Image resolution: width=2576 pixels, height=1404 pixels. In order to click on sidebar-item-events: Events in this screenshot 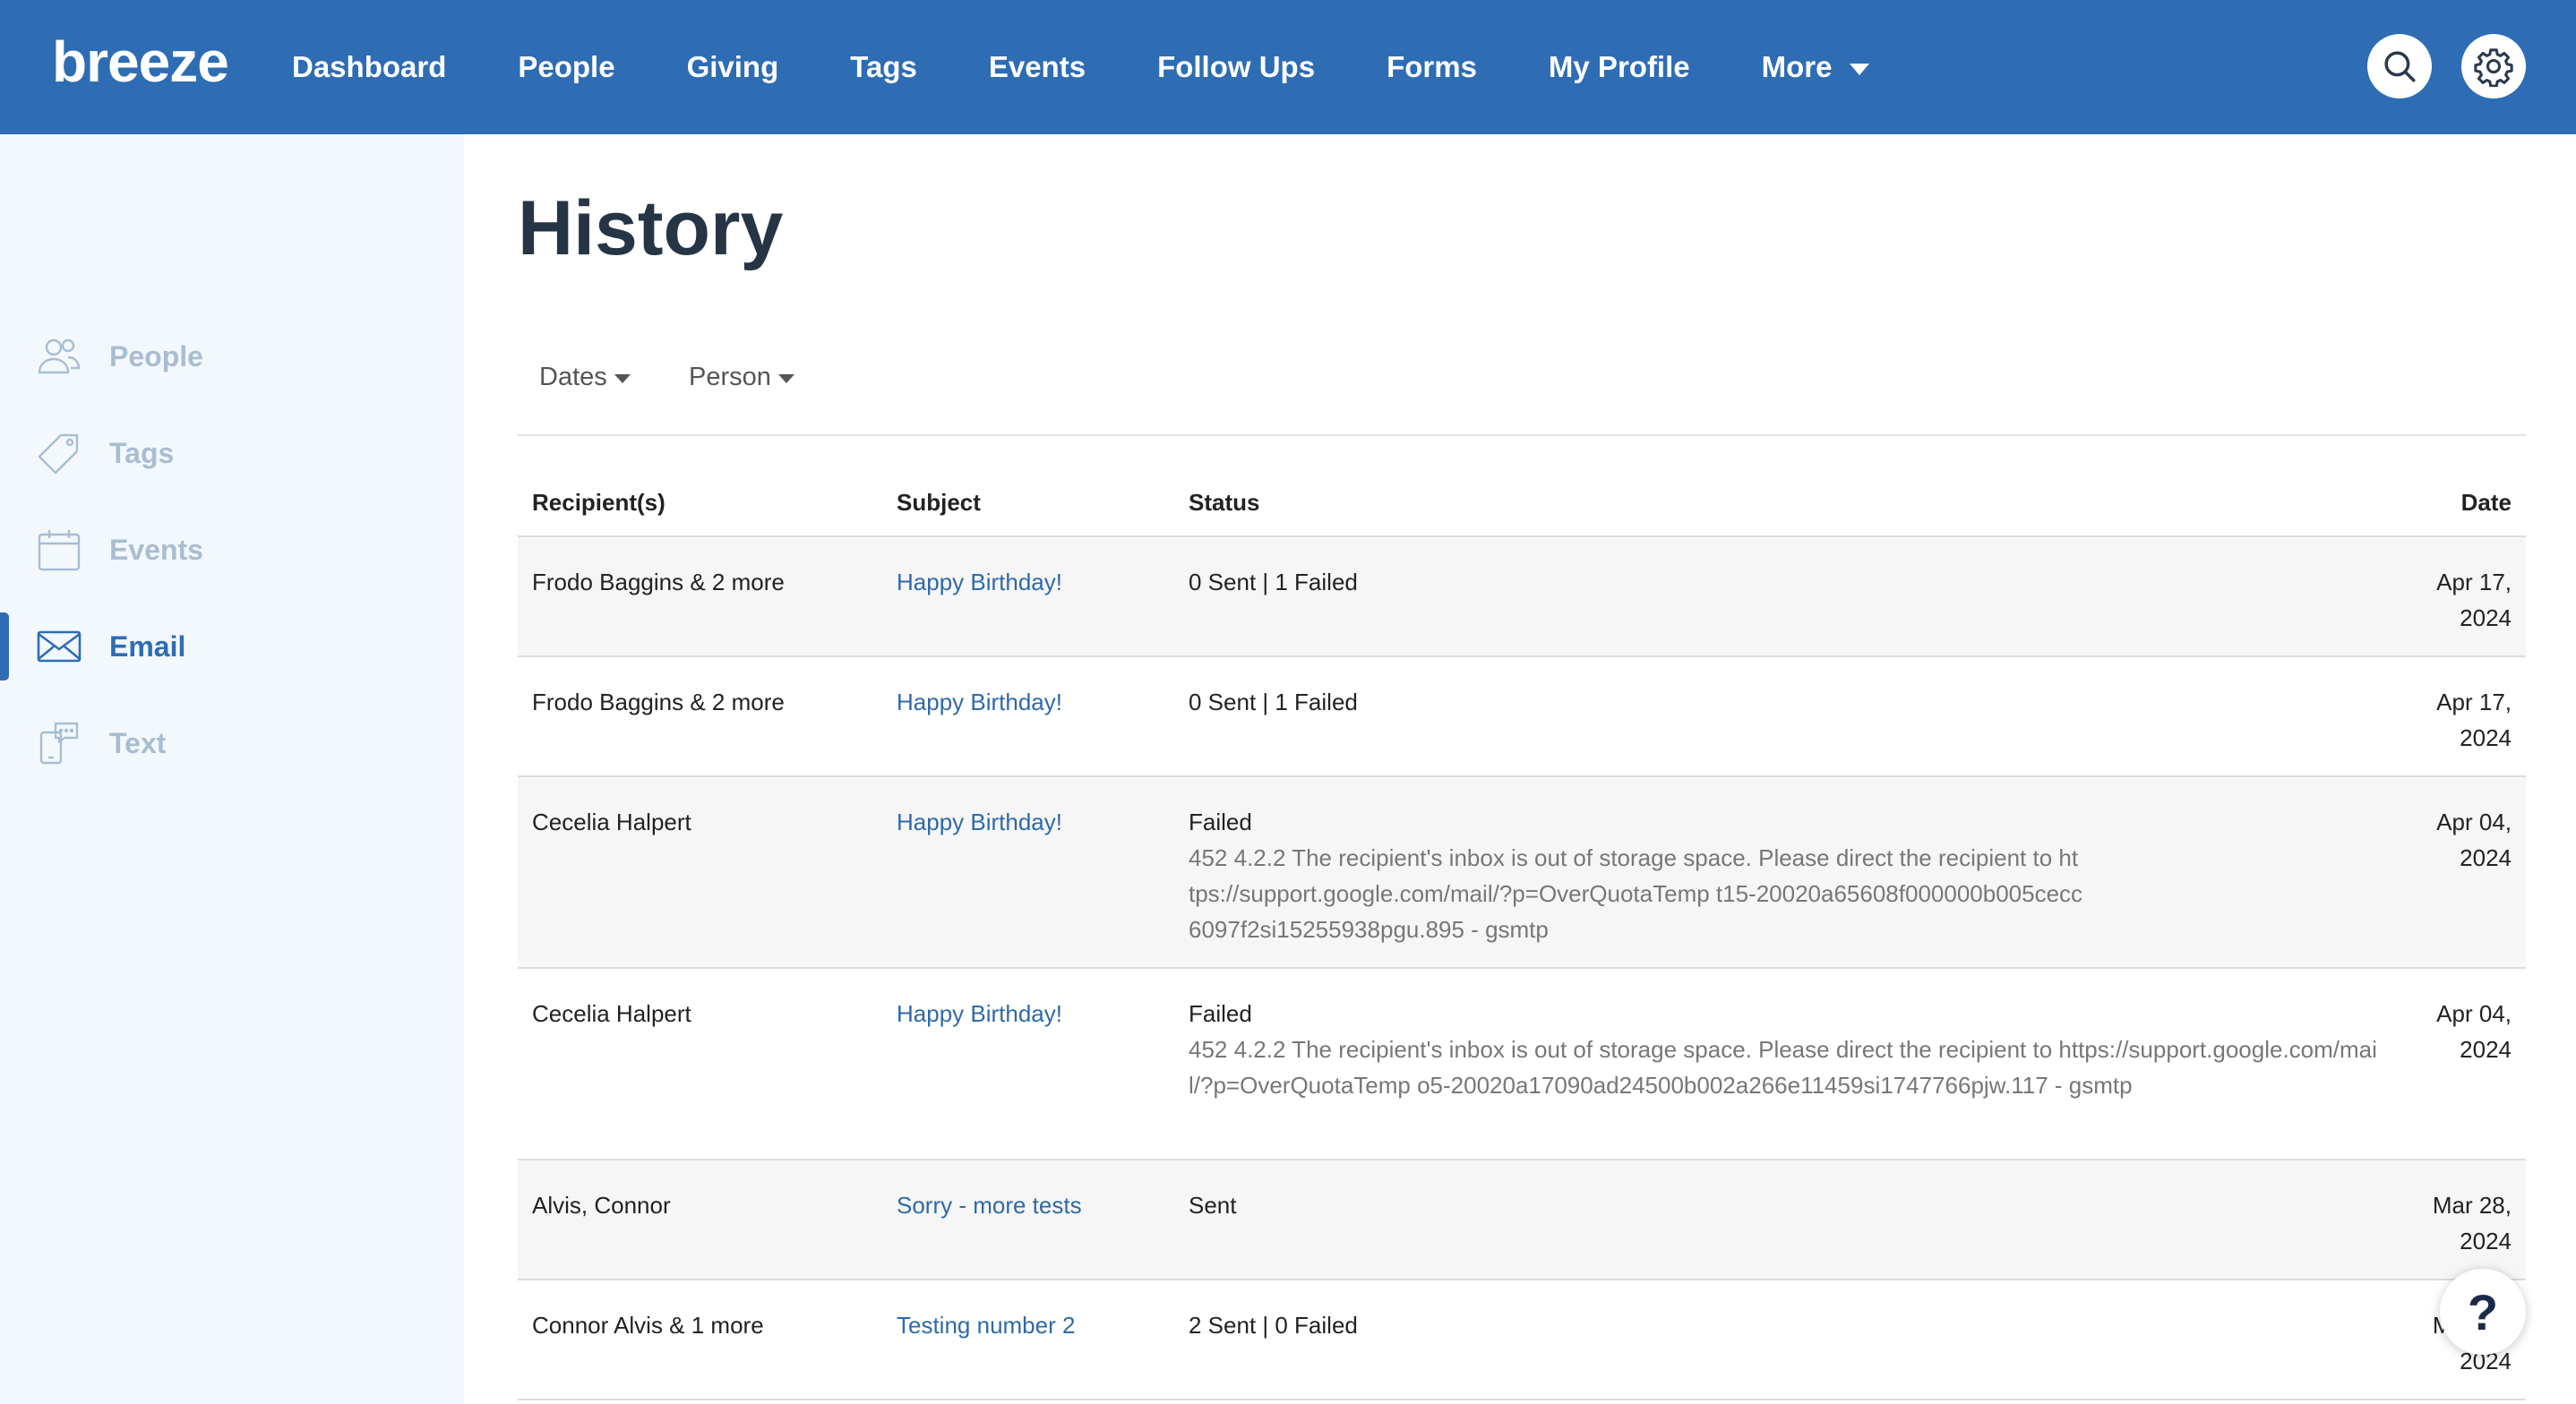, I will do `click(232, 550)`.